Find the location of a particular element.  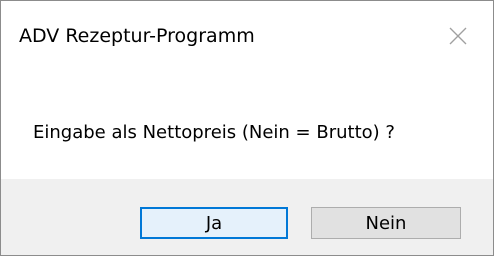

window-title: ADV Rezeptur-Programm is located at coordinates (137, 36).